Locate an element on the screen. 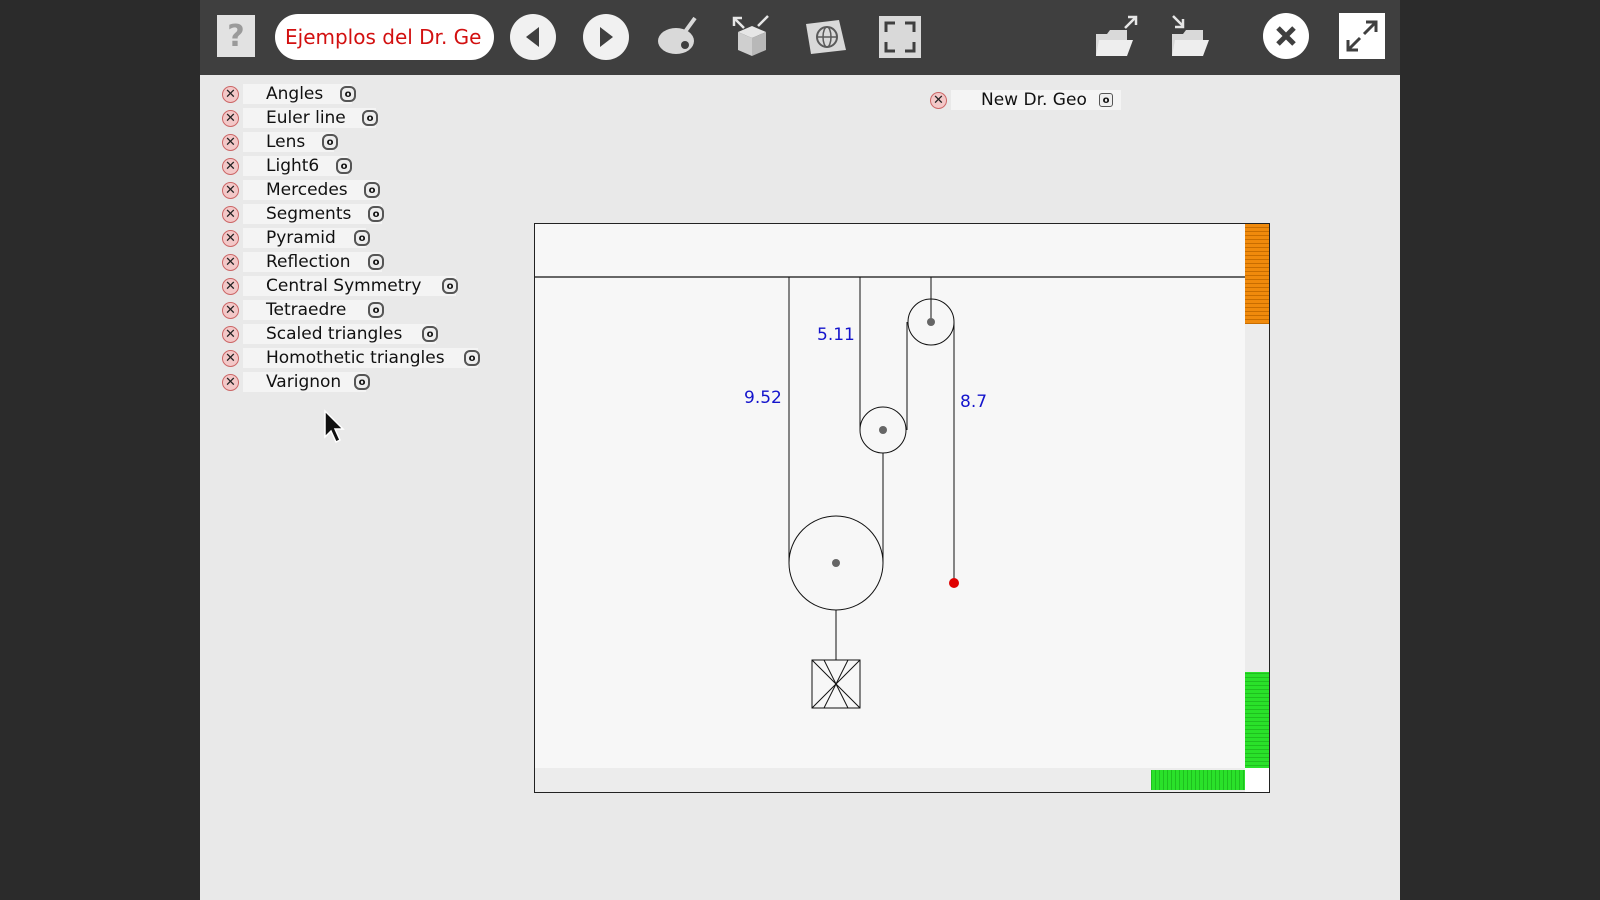  open-import-button is located at coordinates (1190, 37).